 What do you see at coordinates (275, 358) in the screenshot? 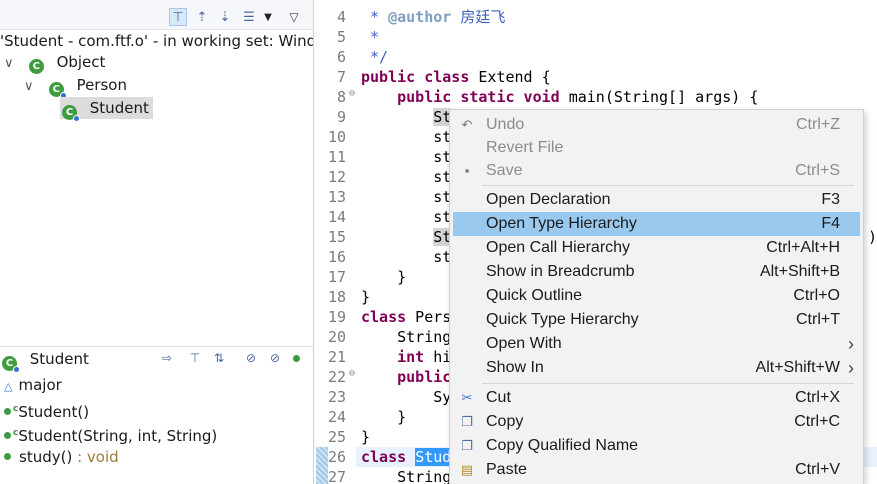
I see `hide-static-icon: ⊘` at bounding box center [275, 358].